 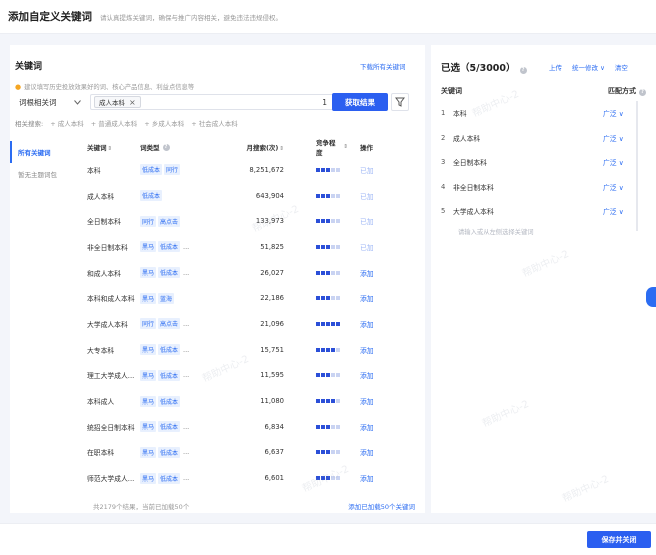 What do you see at coordinates (543, 138) in the screenshot?
I see `list-item: 2 成人本科 广泛 ∨` at bounding box center [543, 138].